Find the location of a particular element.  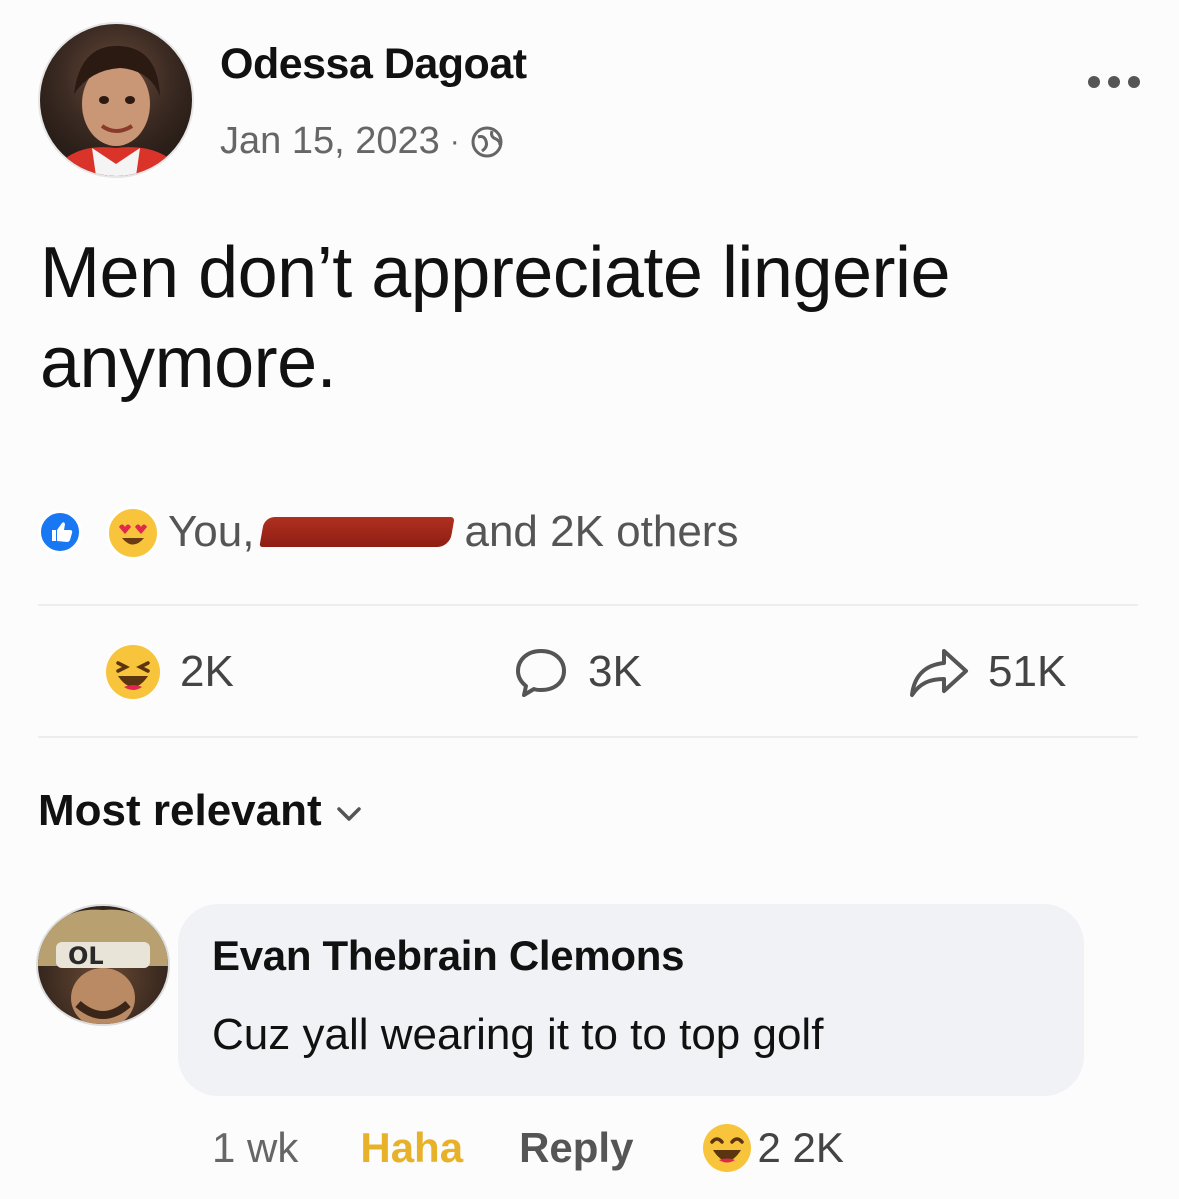

laughing-icon is located at coordinates (727, 1148).